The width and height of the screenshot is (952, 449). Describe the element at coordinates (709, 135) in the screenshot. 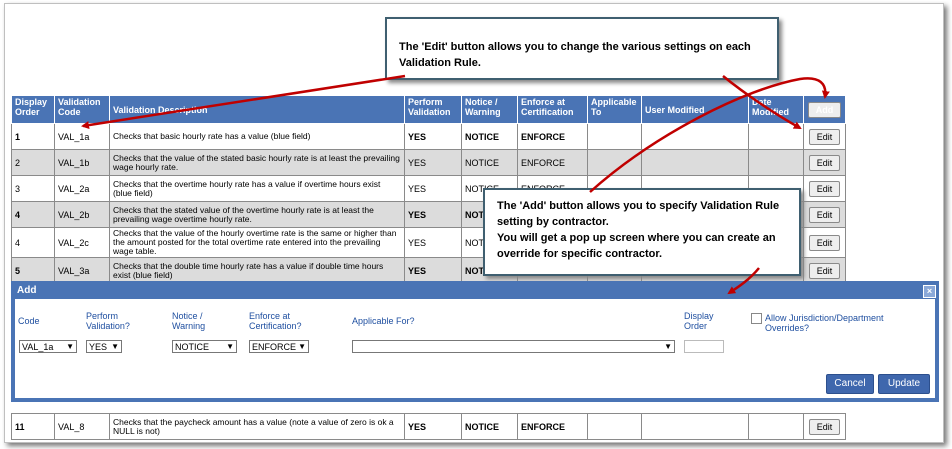

I see `arrow-to-add-button` at that location.